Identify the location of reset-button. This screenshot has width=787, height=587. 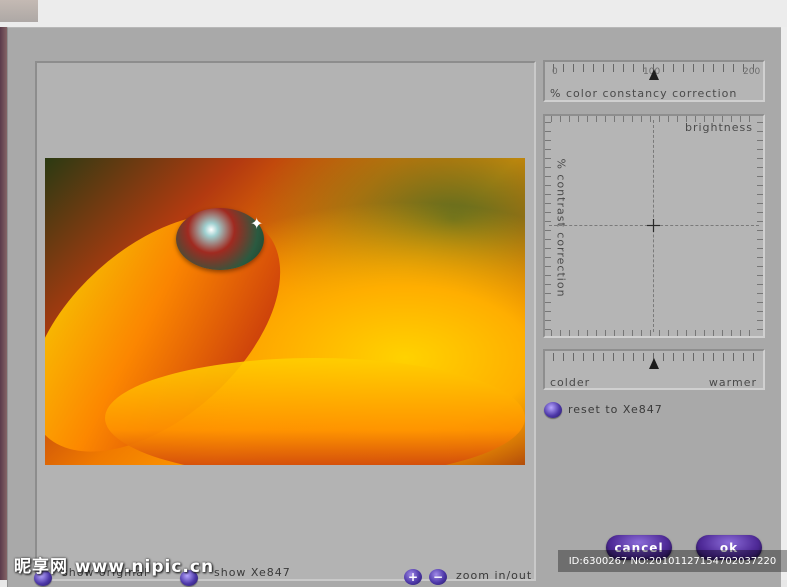
(553, 410).